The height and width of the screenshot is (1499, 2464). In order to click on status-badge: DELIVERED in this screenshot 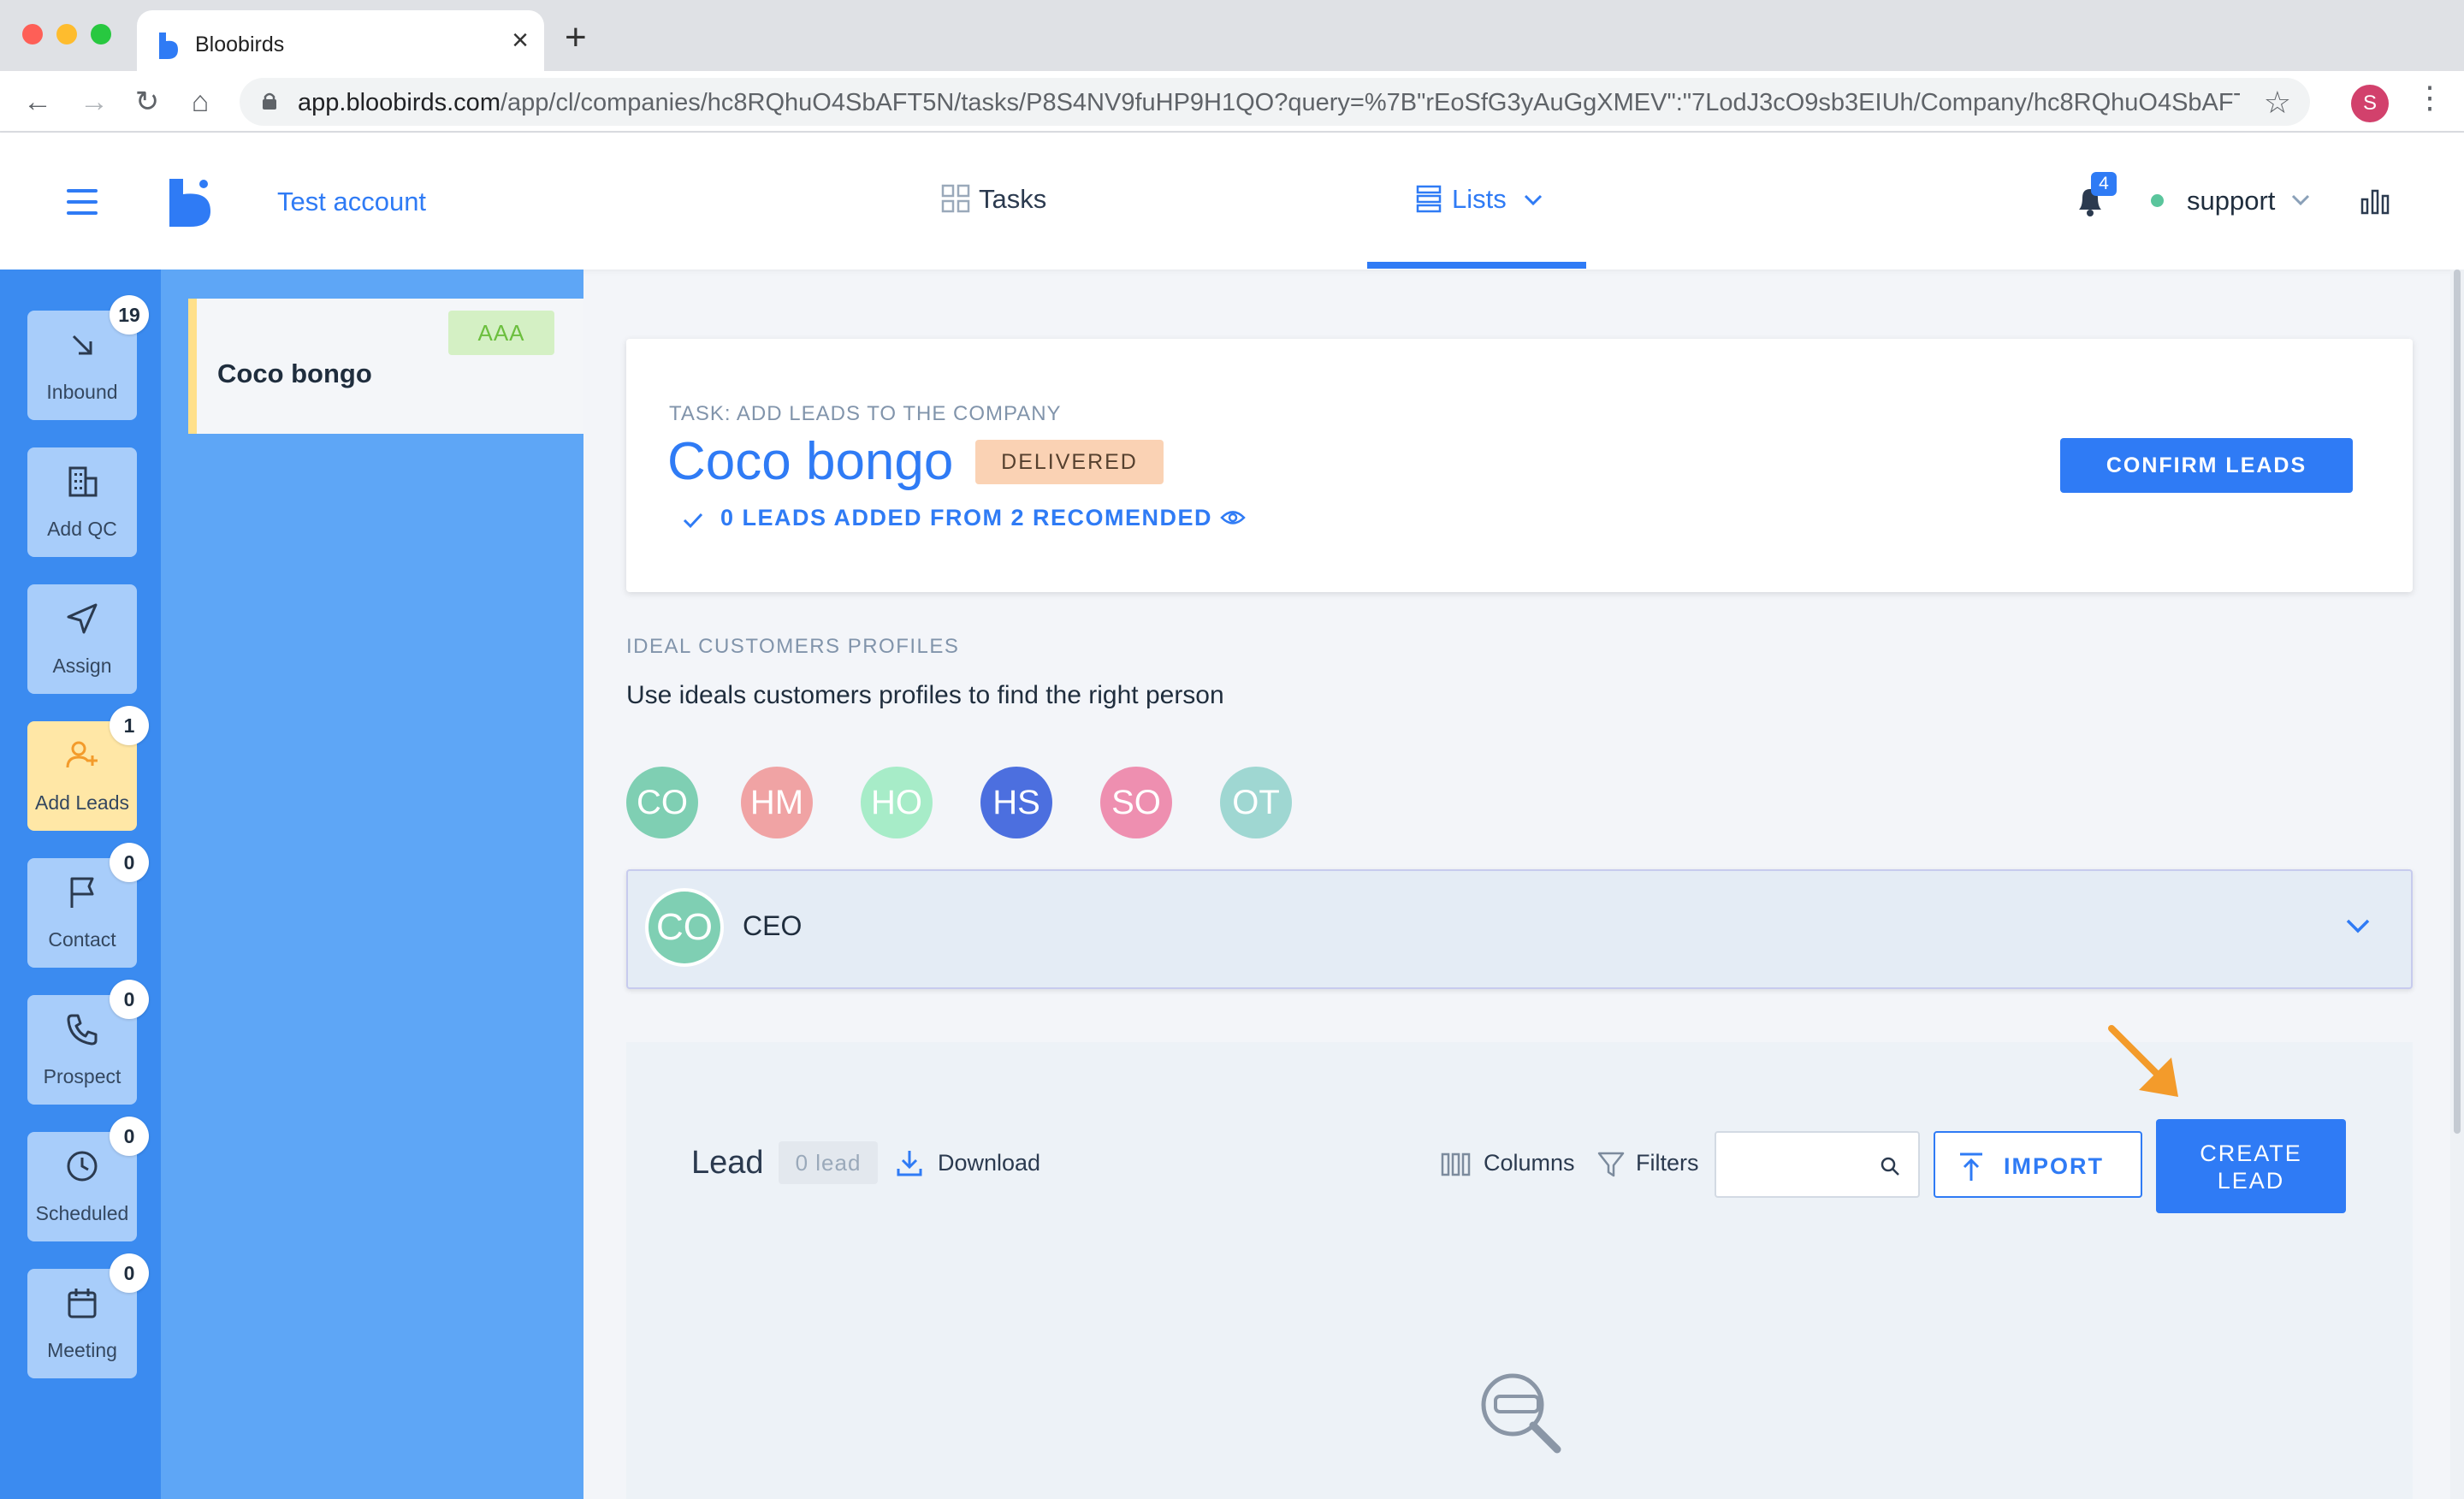, I will do `click(1069, 462)`.